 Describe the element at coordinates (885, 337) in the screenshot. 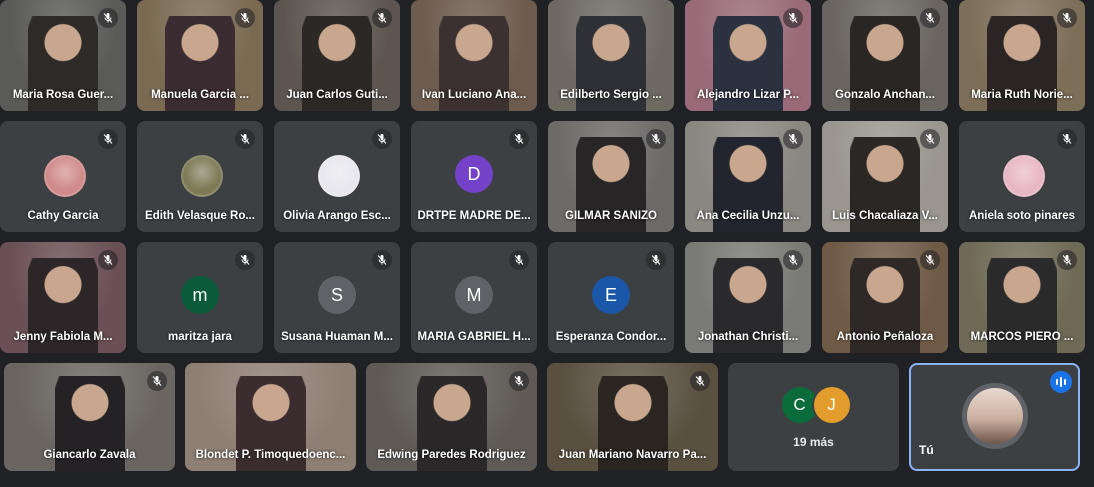

I see `participant-name: Antonio Peñaloza` at that location.